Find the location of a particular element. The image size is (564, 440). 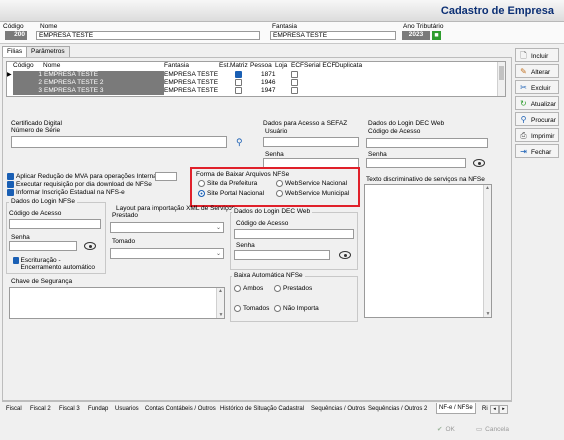

texto-discriminativo-textarea: ▲ ▼ is located at coordinates (428, 251).